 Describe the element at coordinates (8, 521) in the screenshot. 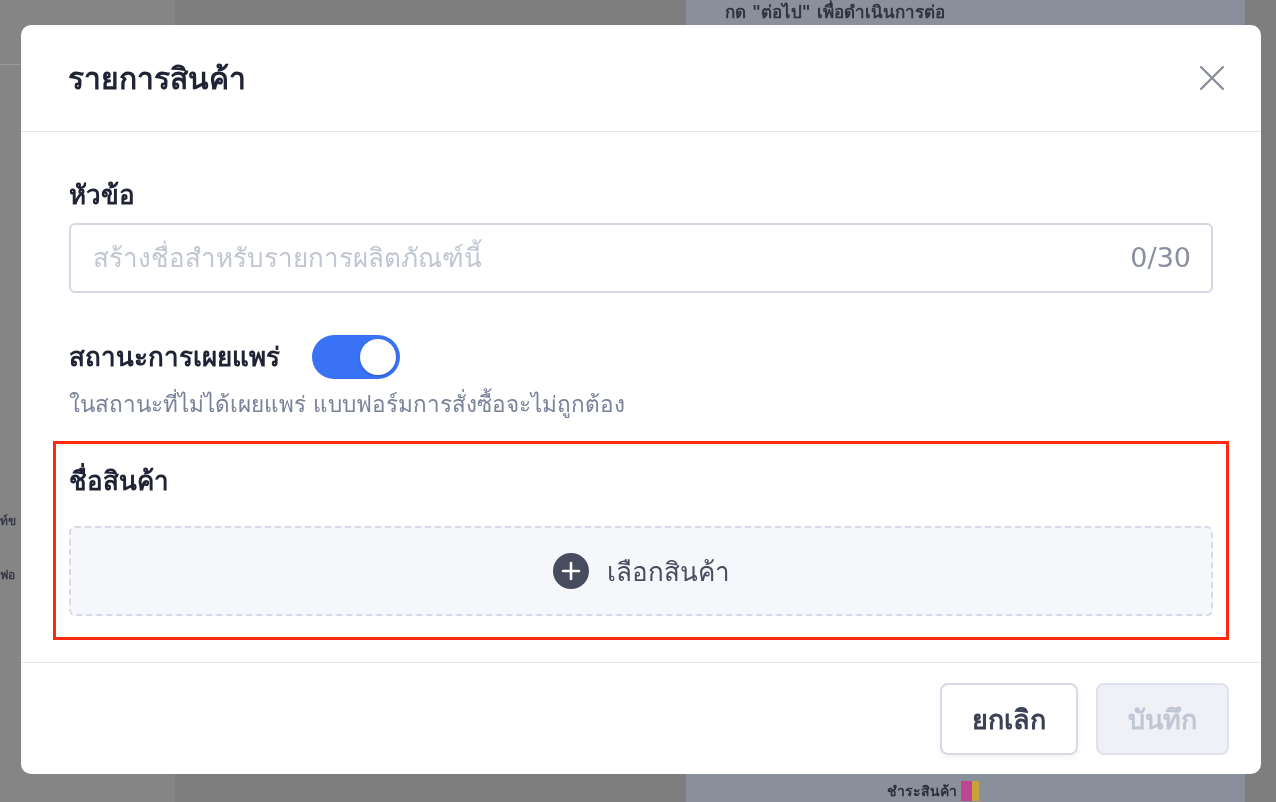

I see `text-fragment: ท์ข` at that location.